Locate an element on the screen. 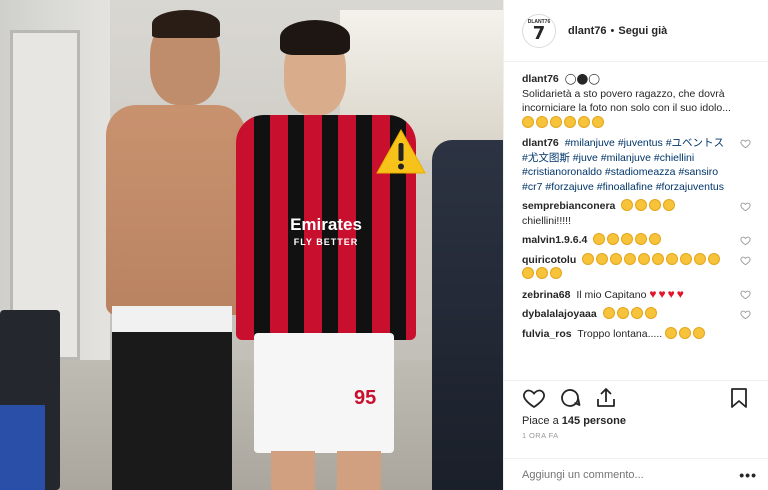 The image size is (768, 490). comment-username: semprebianconera is located at coordinates (568, 206).